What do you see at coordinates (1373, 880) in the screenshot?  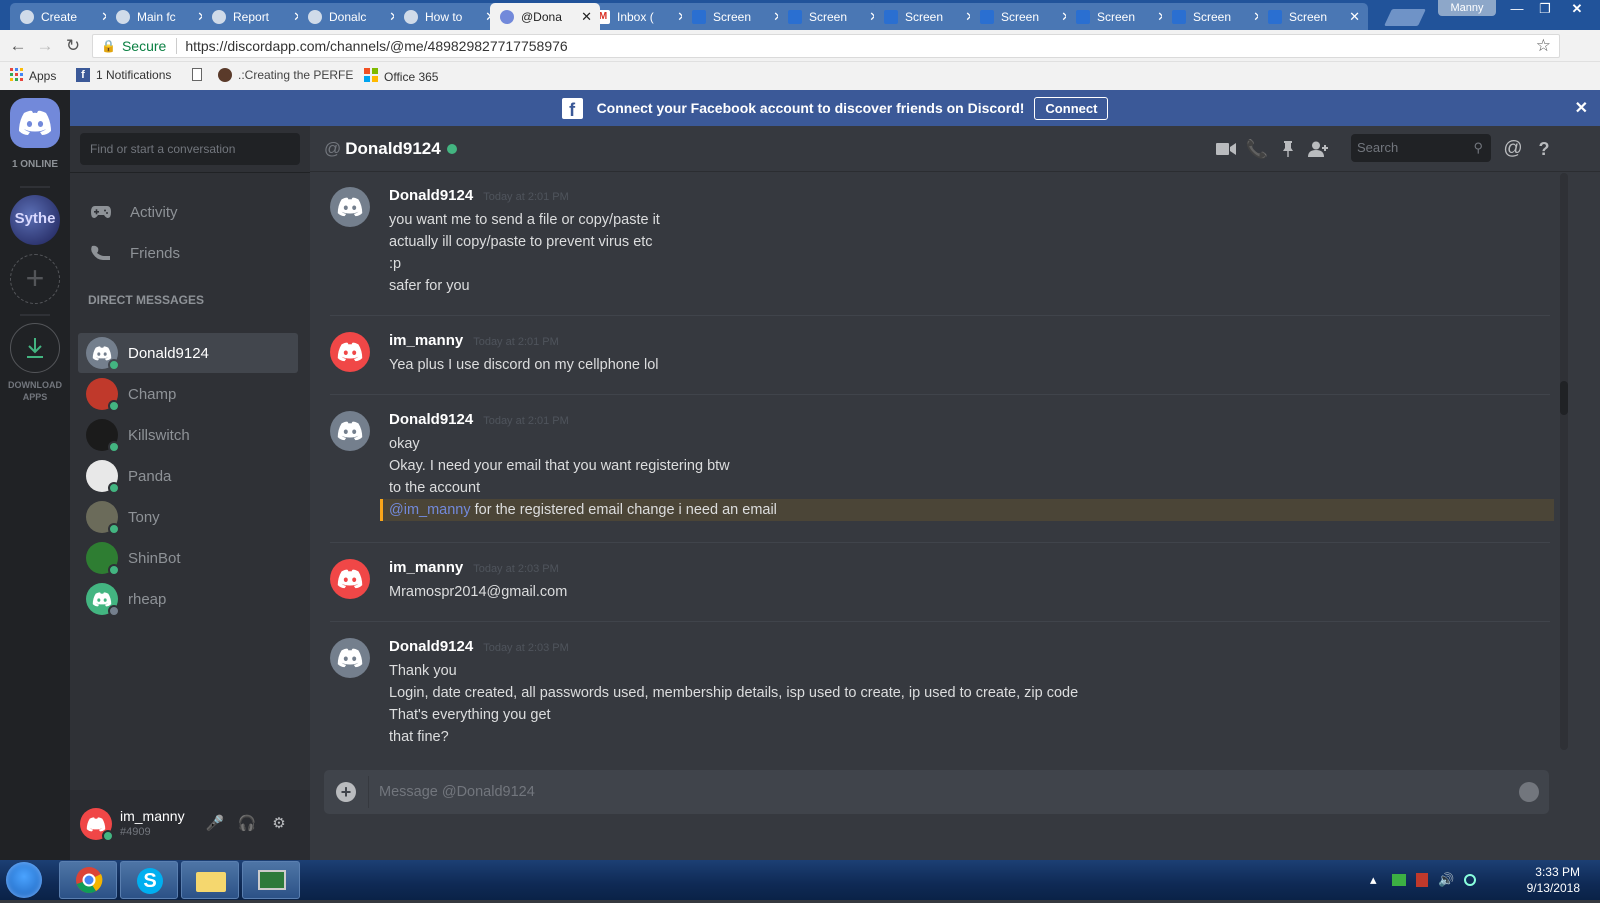 I see `show-hidden-icons: ▴` at bounding box center [1373, 880].